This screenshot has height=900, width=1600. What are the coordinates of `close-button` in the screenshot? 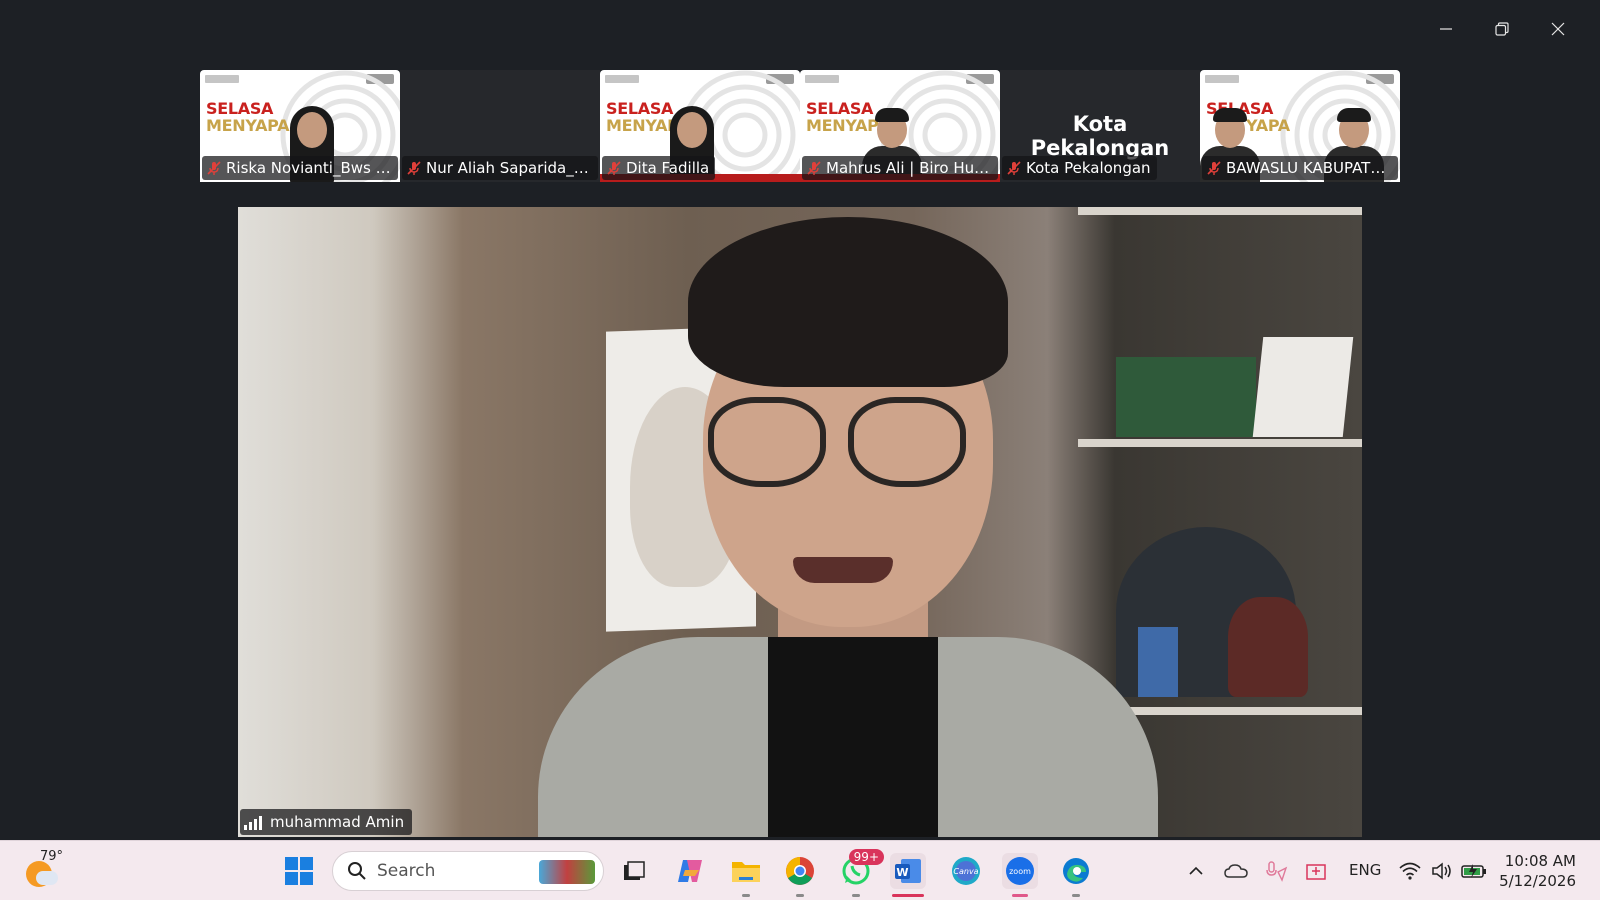 It's located at (1558, 29).